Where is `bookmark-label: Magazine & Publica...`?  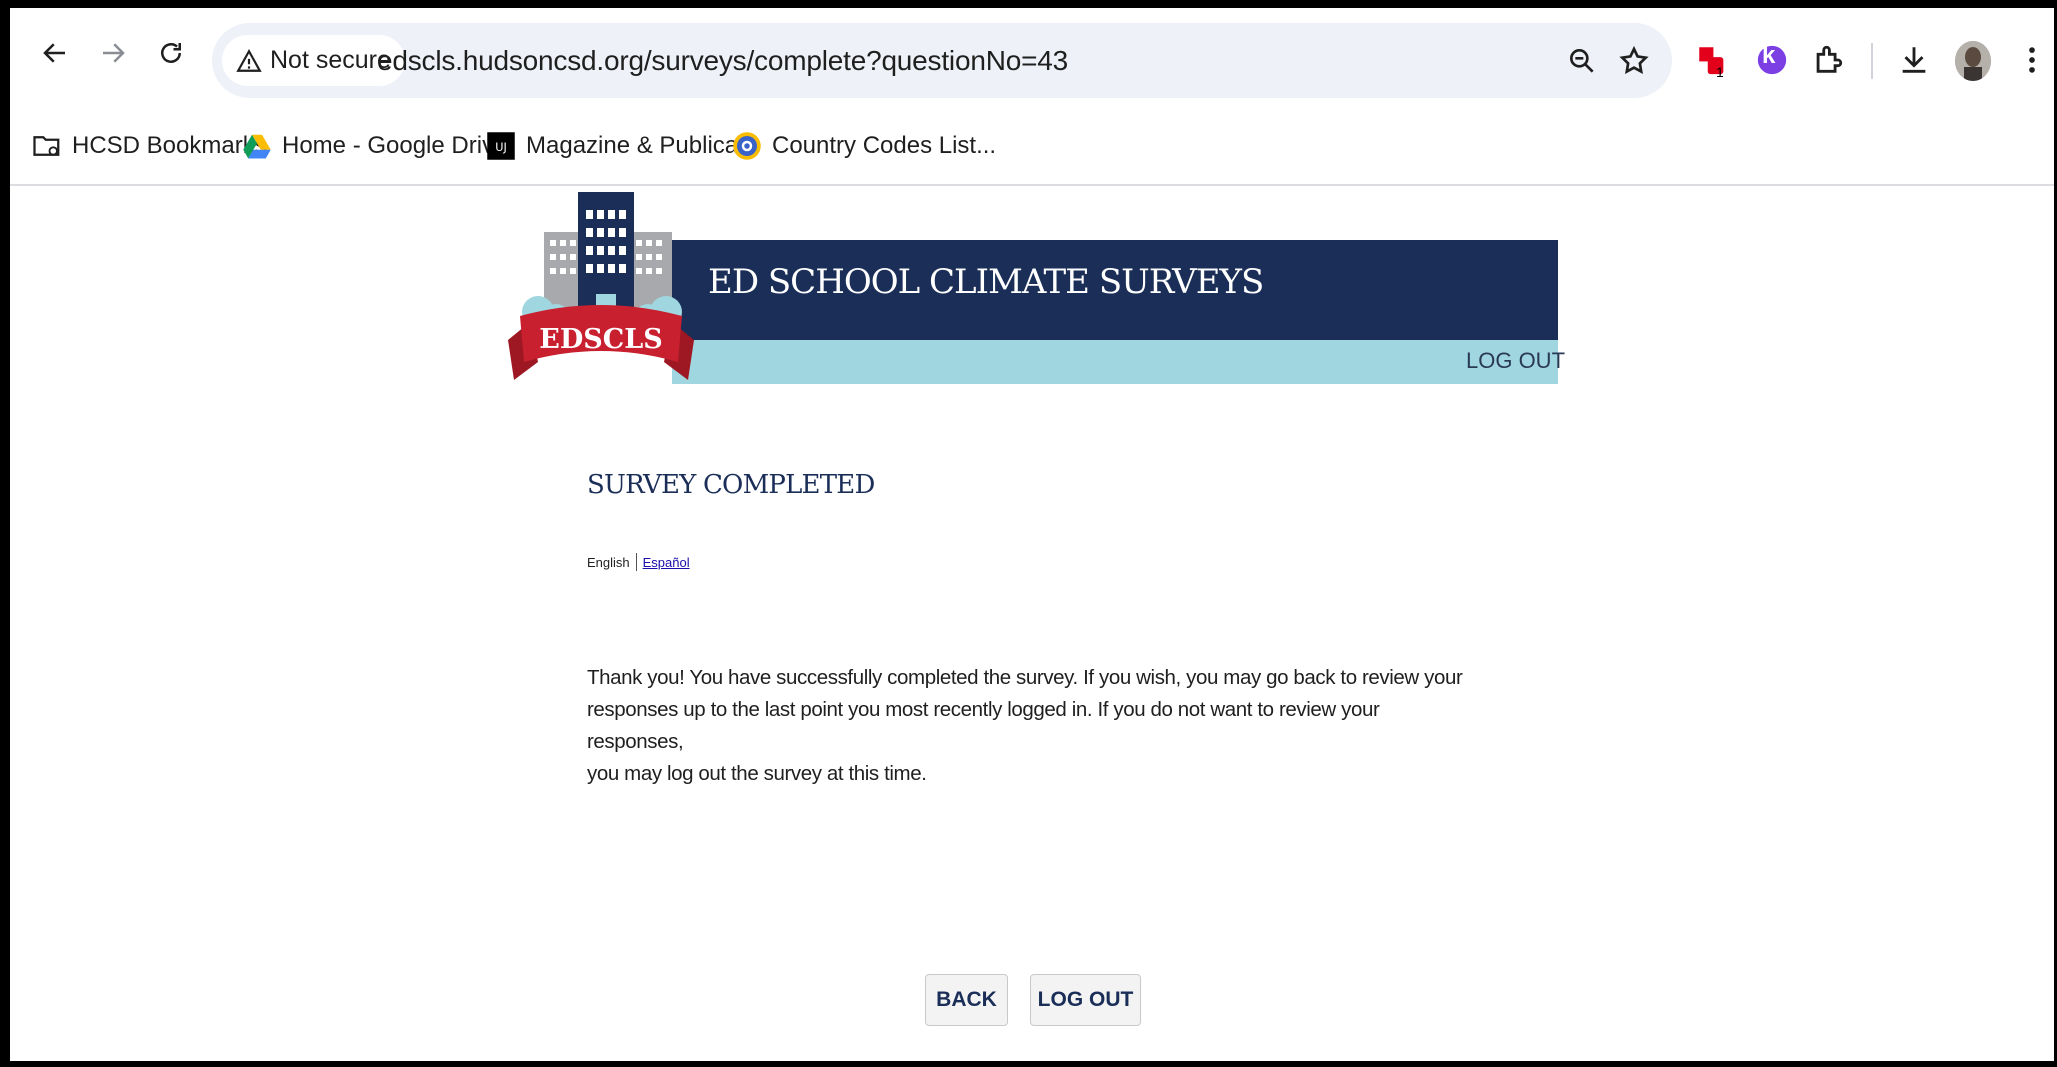 bookmark-label: Magazine & Publica... is located at coordinates (642, 145).